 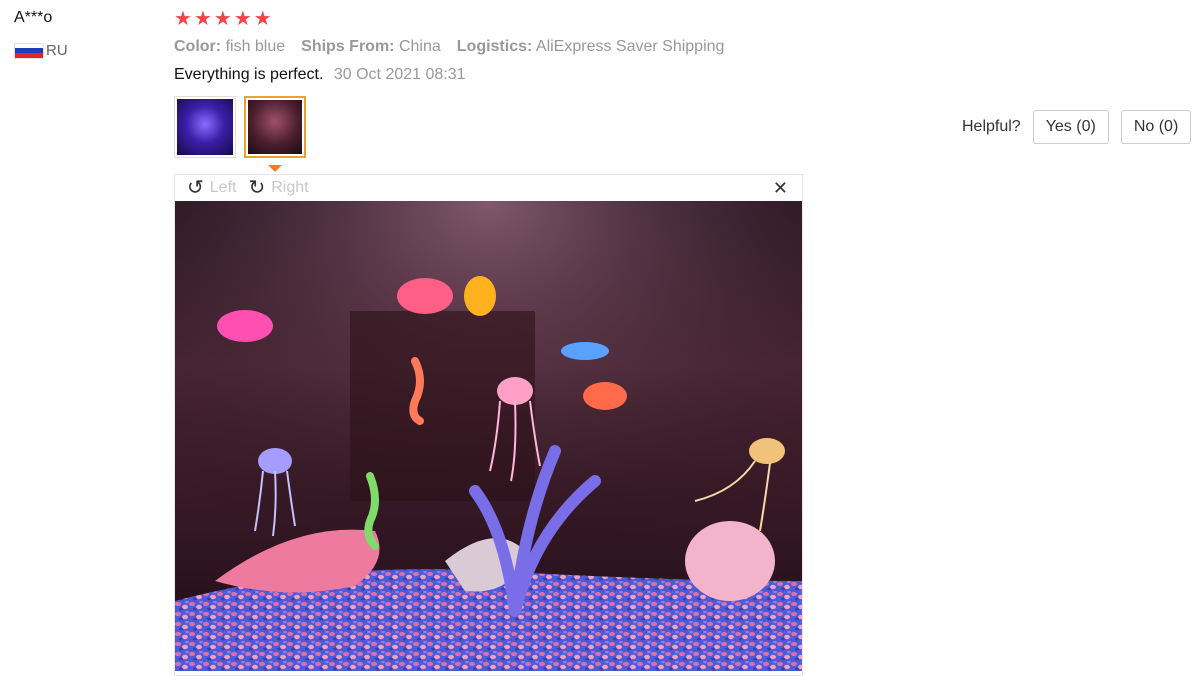 I want to click on attribute-value: AliExpress Saver Shipping, so click(x=630, y=46).